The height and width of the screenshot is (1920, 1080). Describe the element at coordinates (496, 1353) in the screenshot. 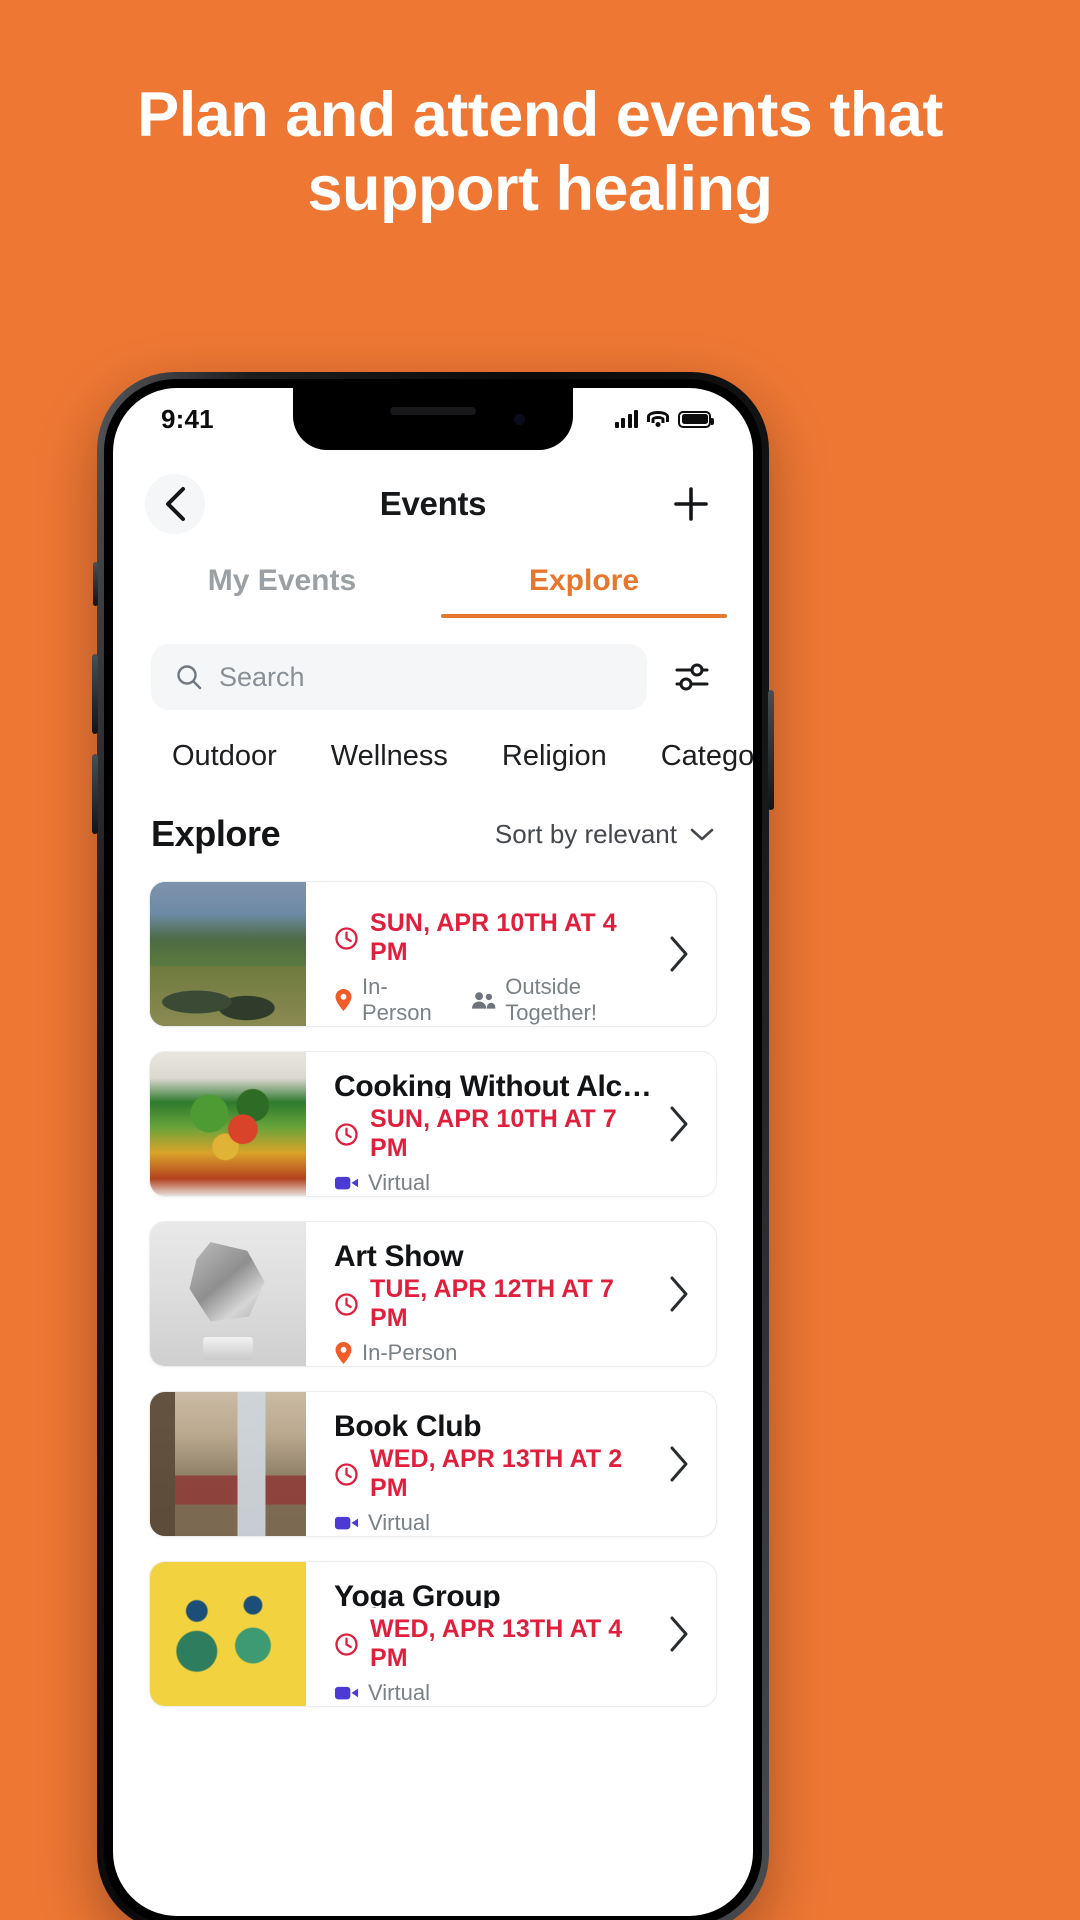

I see `event-meta: In-Person` at that location.